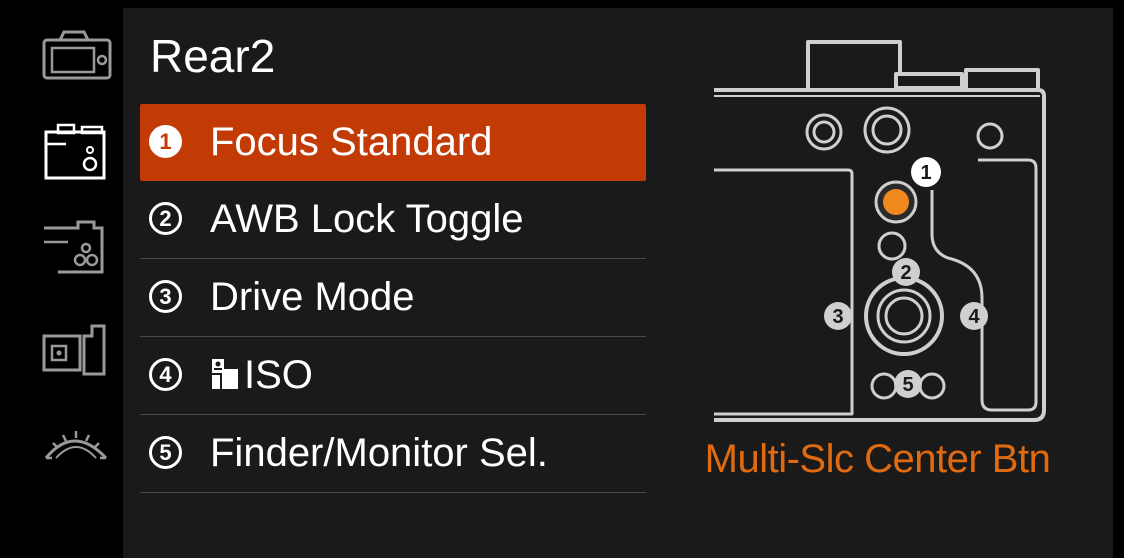 The width and height of the screenshot is (1124, 558). Describe the element at coordinates (877, 459) in the screenshot. I see `selected-button-caption: Multi-Slc Center Btn` at that location.